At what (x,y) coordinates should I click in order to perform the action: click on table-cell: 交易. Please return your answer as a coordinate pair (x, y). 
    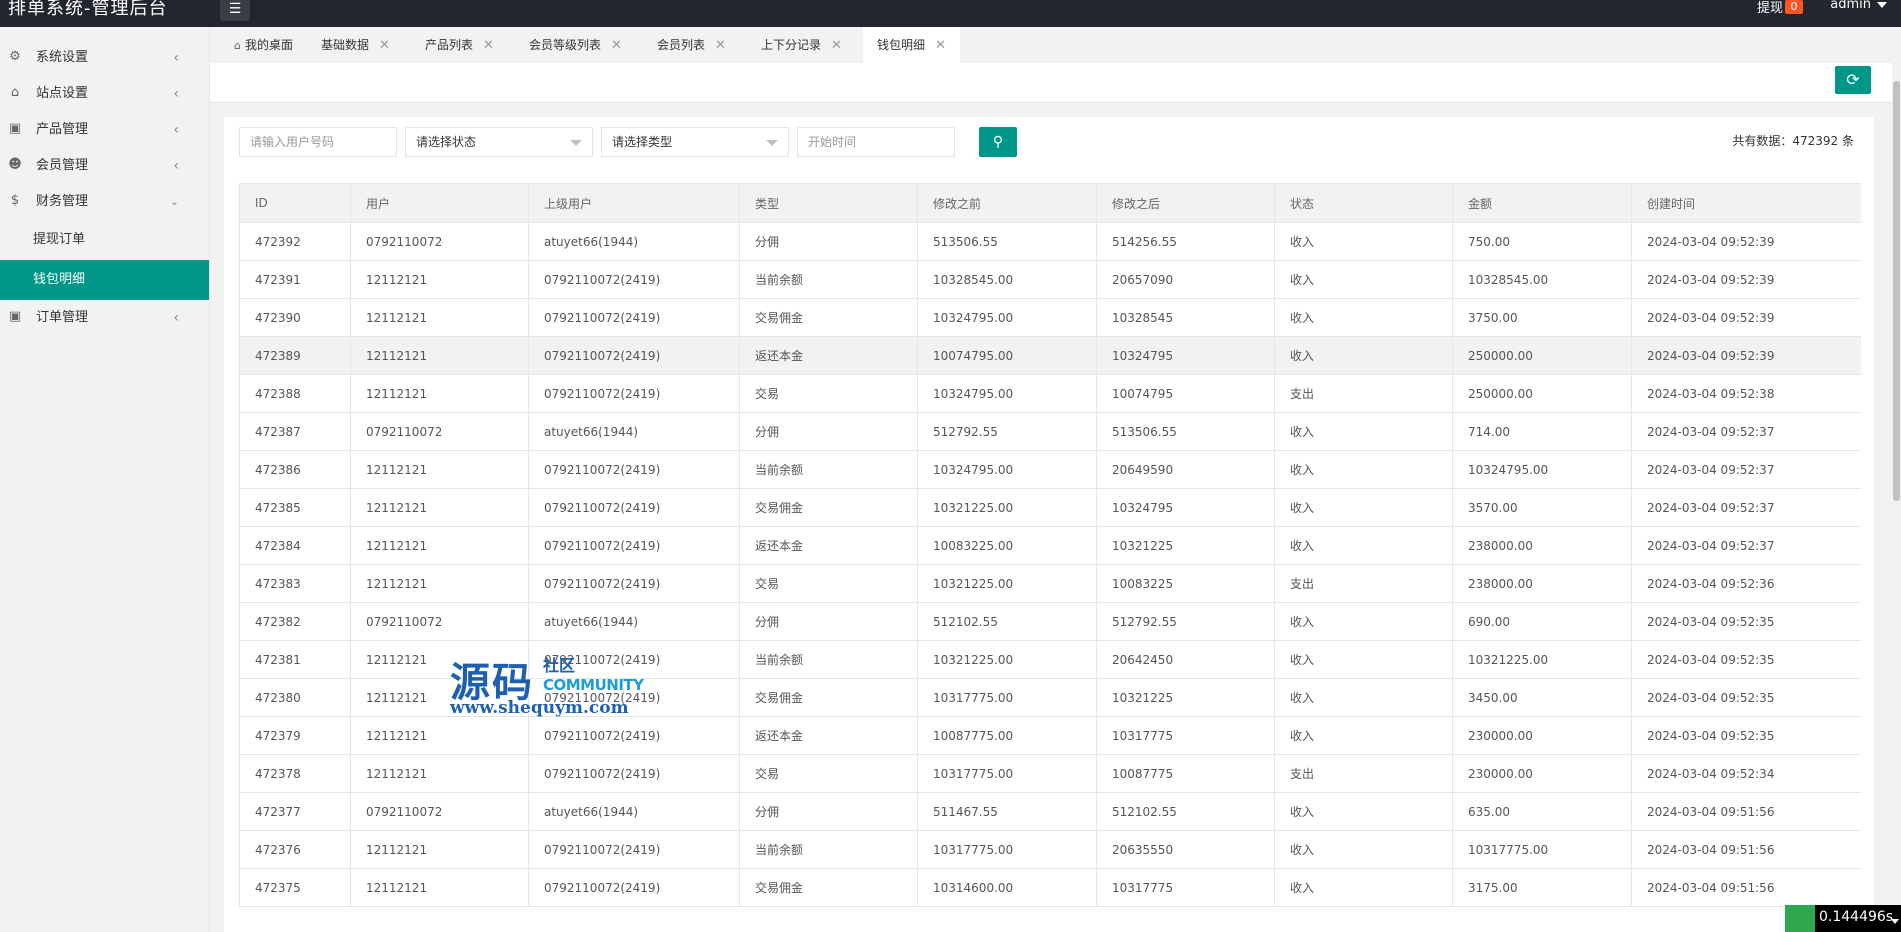
    Looking at the image, I should click on (828, 393).